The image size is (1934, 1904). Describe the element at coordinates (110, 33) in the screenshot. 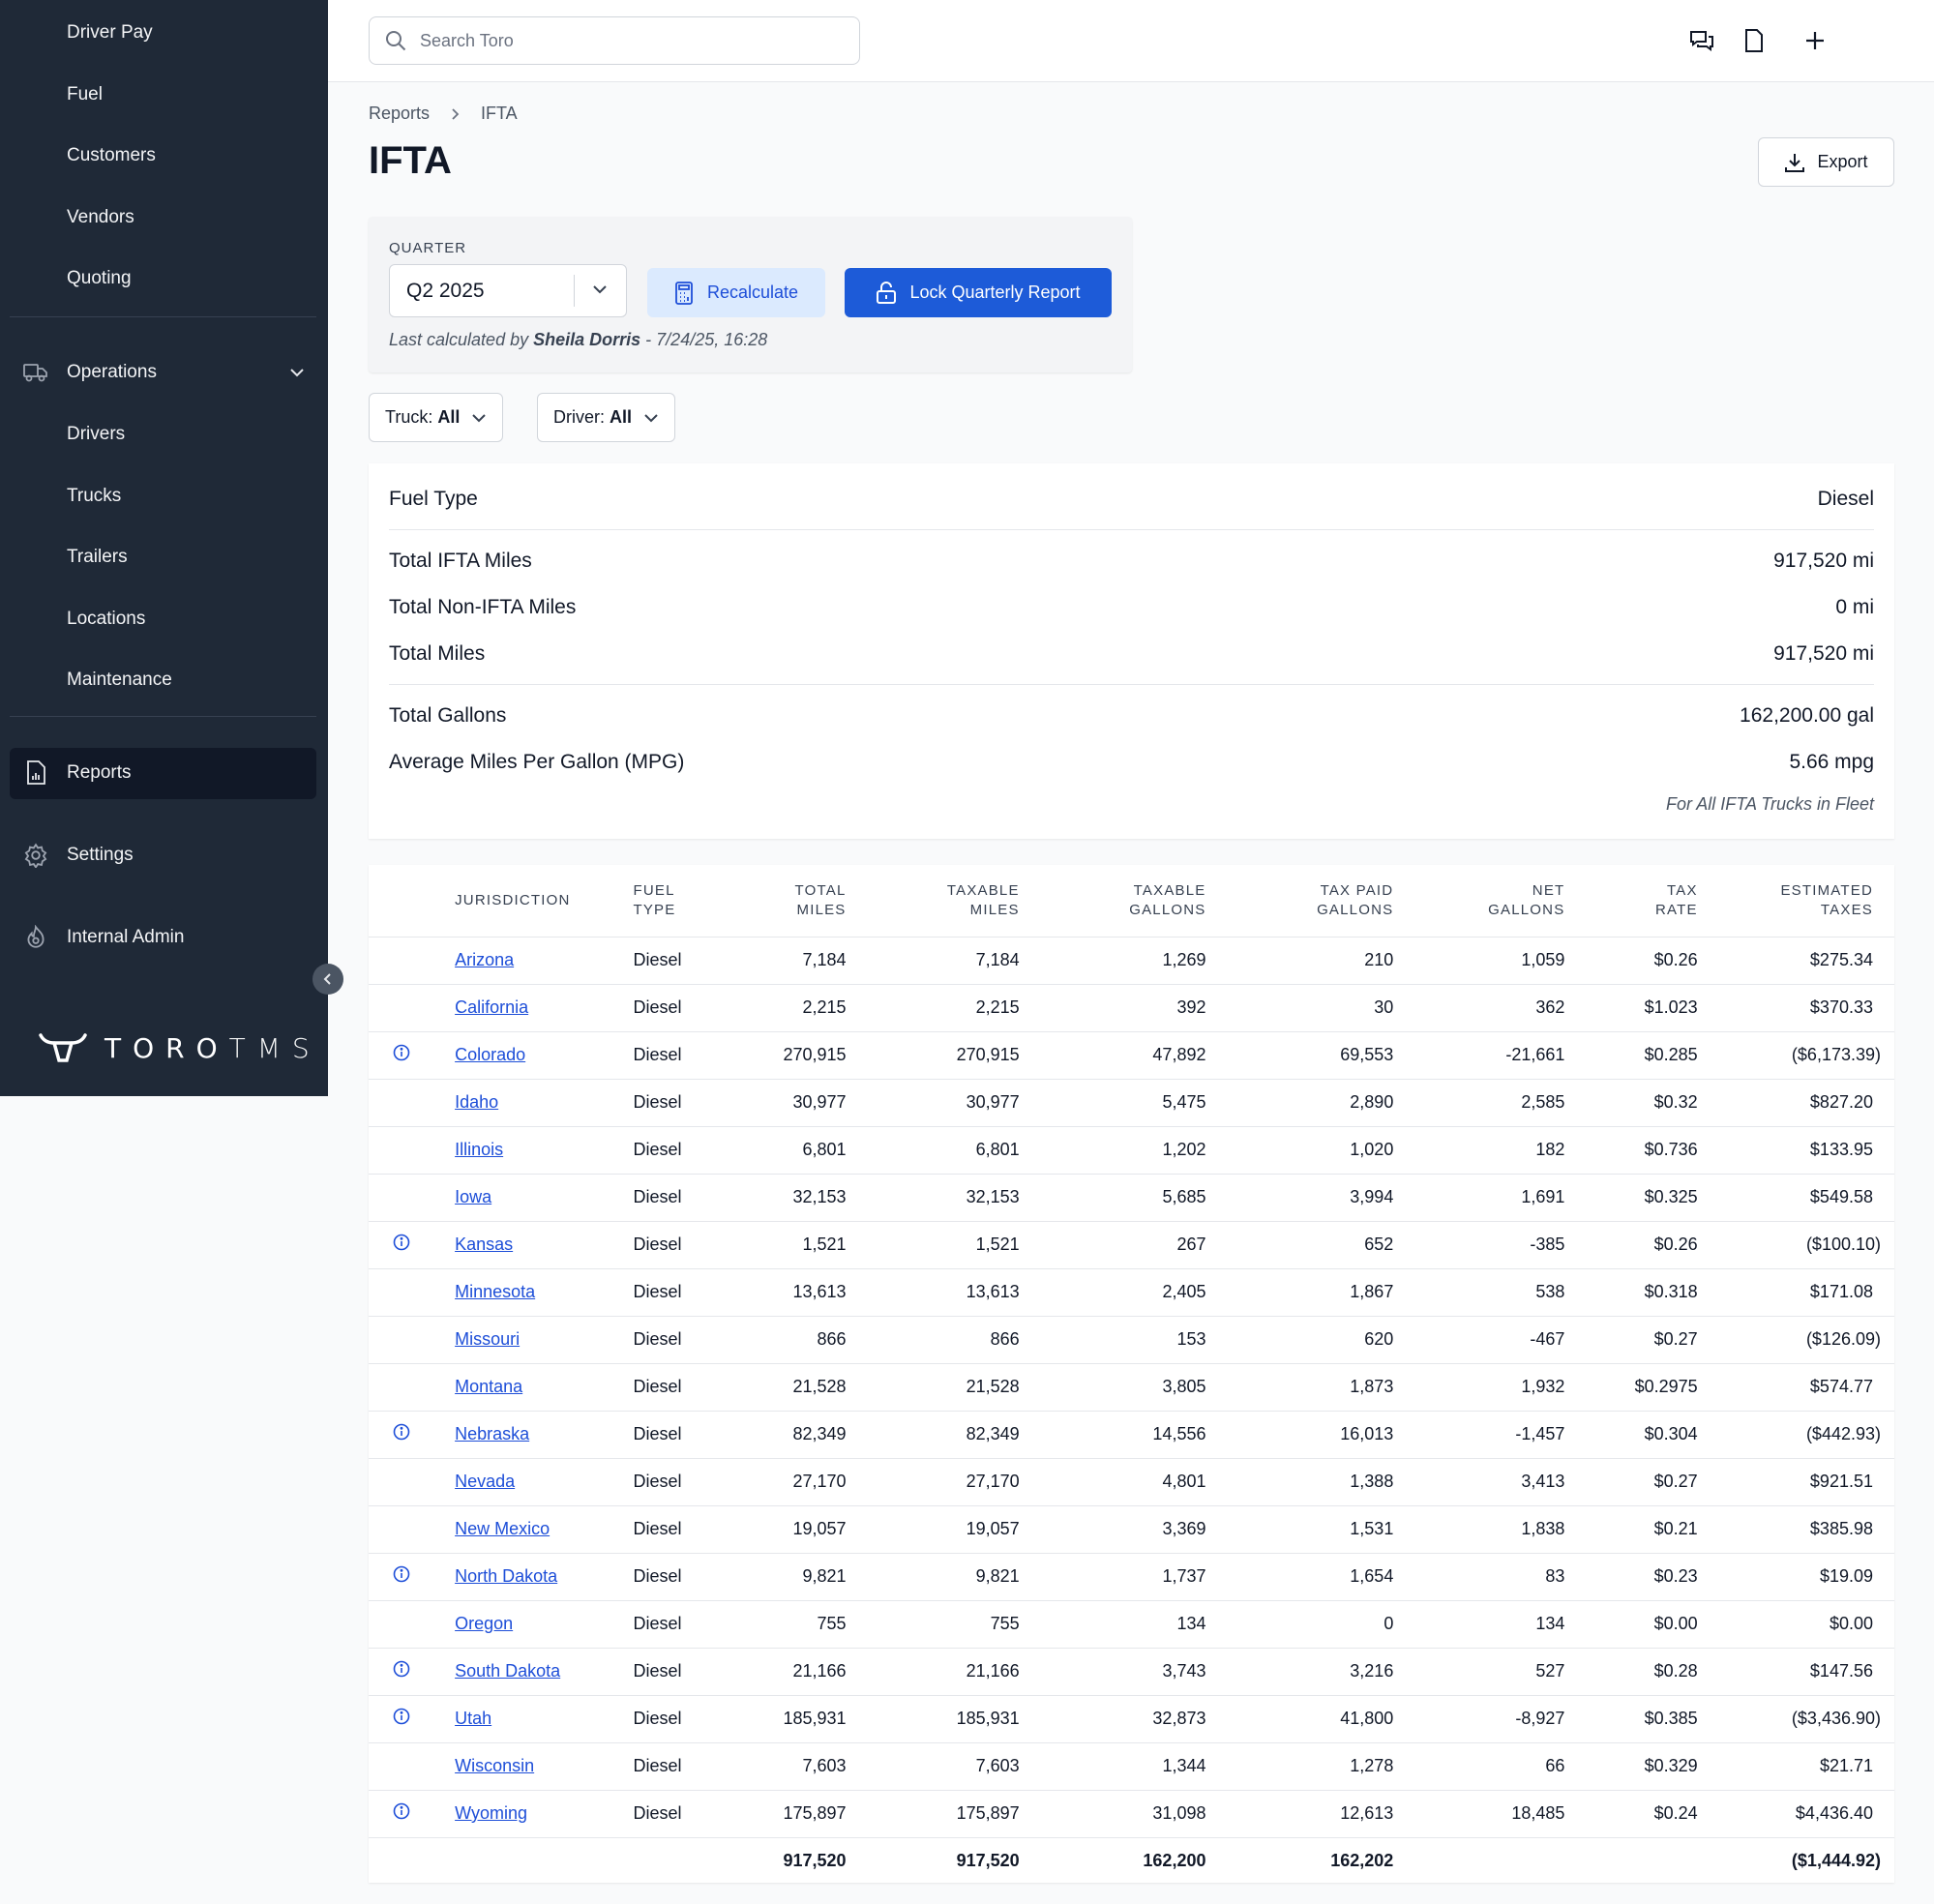

I see `sidebar-item-driver-pay: Driver Pay` at that location.